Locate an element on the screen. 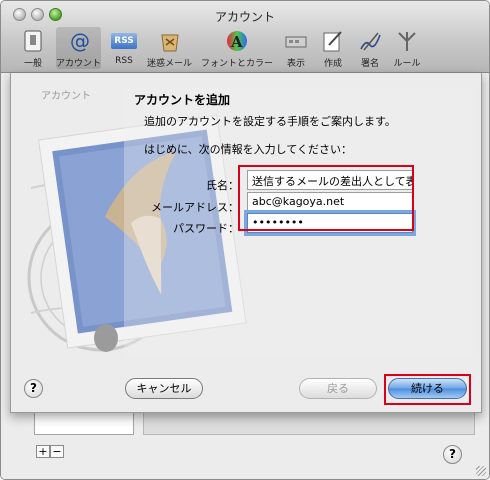 The image size is (490, 480). resize-grip is located at coordinates (481, 471).